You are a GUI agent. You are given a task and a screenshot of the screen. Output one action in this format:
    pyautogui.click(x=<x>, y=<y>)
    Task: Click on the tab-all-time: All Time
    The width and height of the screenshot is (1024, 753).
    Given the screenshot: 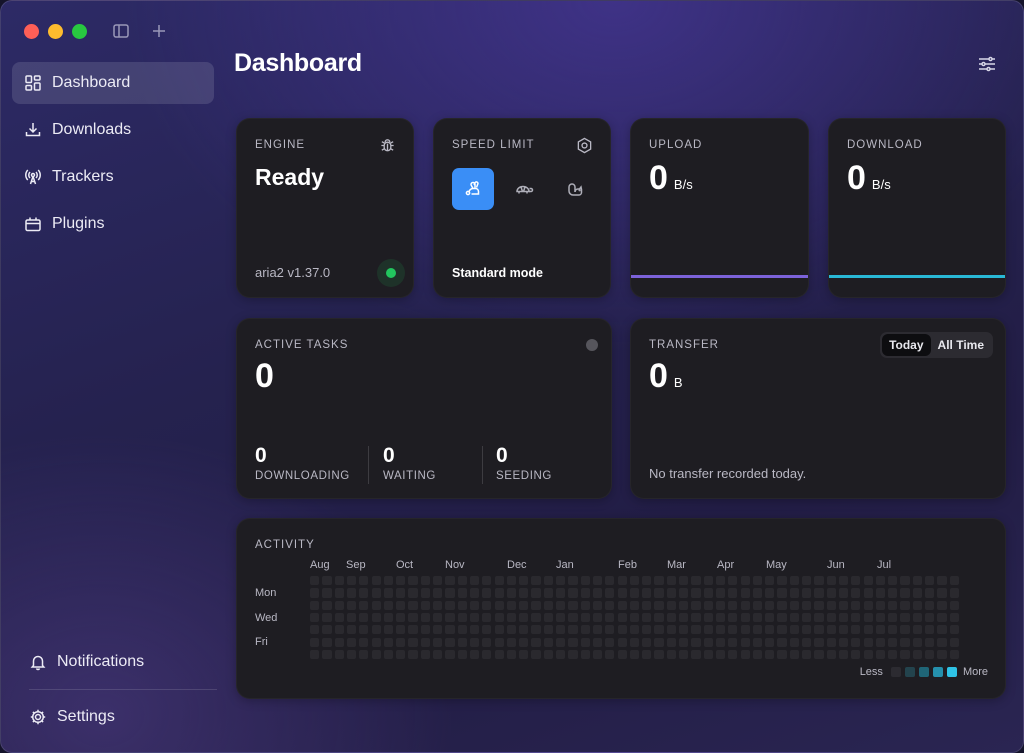 What is the action you would take?
    pyautogui.click(x=961, y=345)
    